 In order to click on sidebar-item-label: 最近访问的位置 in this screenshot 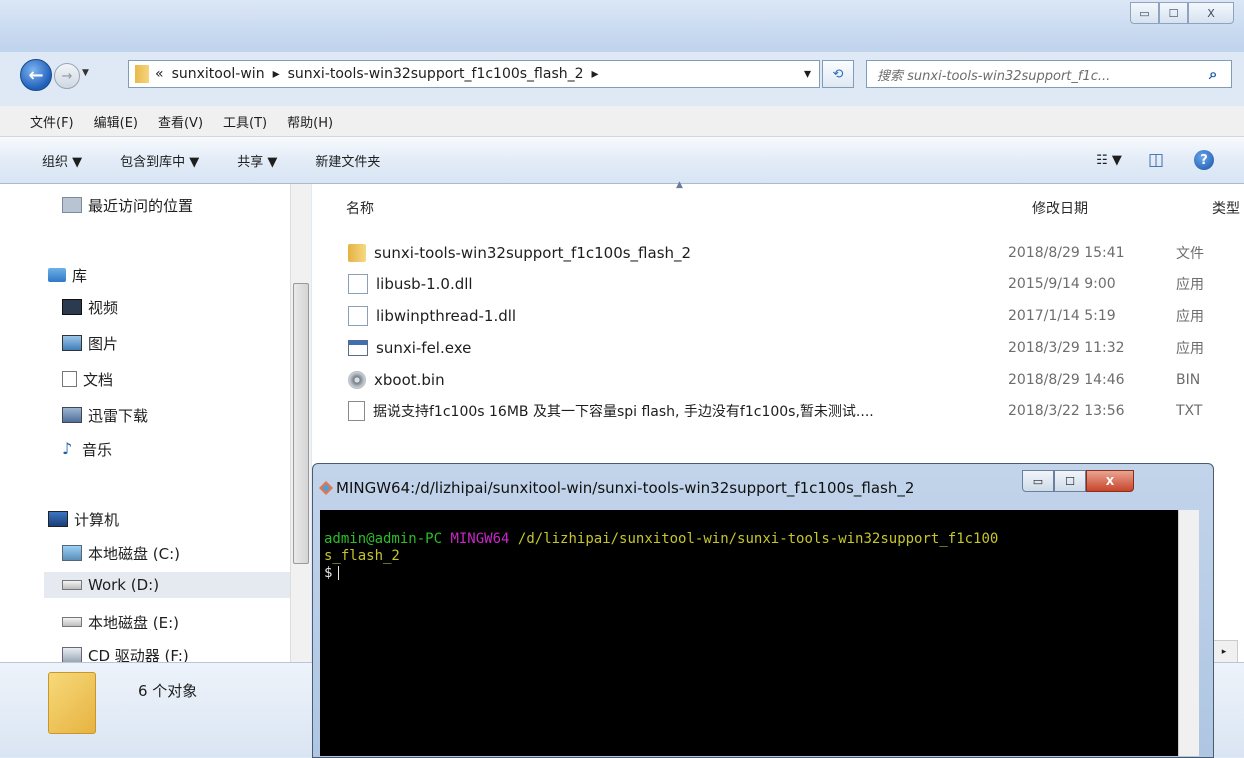, I will do `click(141, 205)`.